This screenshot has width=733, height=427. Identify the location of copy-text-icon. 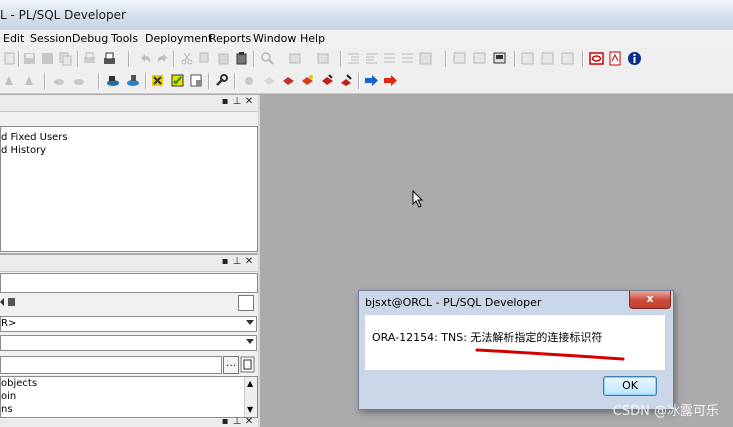
(205, 58).